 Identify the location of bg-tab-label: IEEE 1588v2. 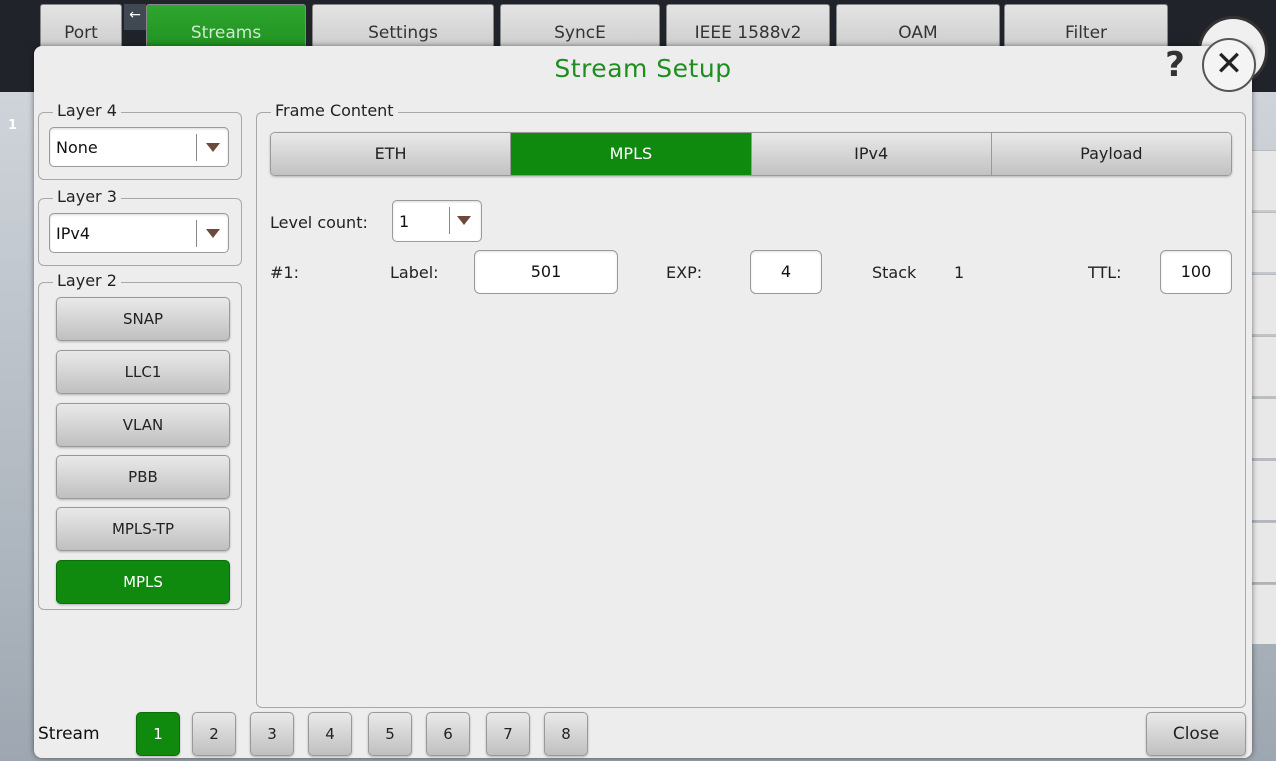
(748, 33).